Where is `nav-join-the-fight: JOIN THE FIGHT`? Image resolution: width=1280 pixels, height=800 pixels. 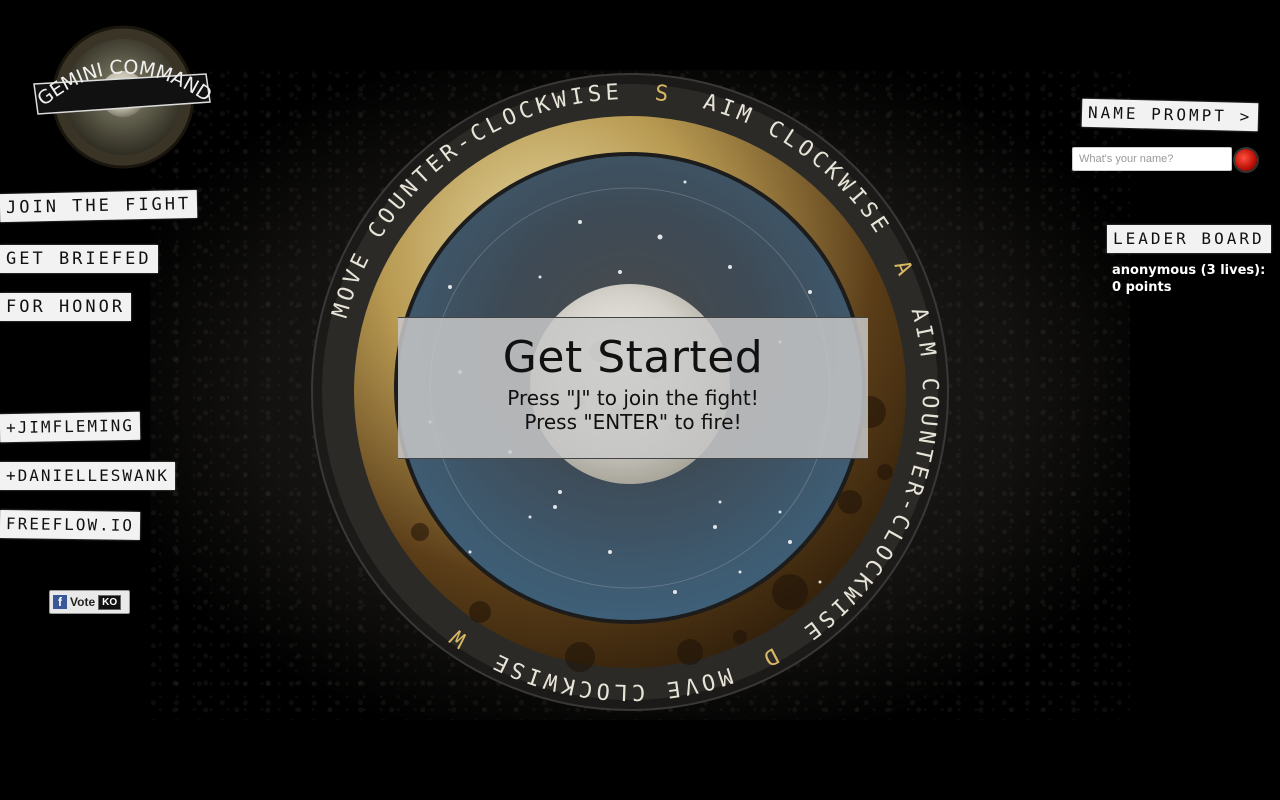 nav-join-the-fight: JOIN THE FIGHT is located at coordinates (99, 206).